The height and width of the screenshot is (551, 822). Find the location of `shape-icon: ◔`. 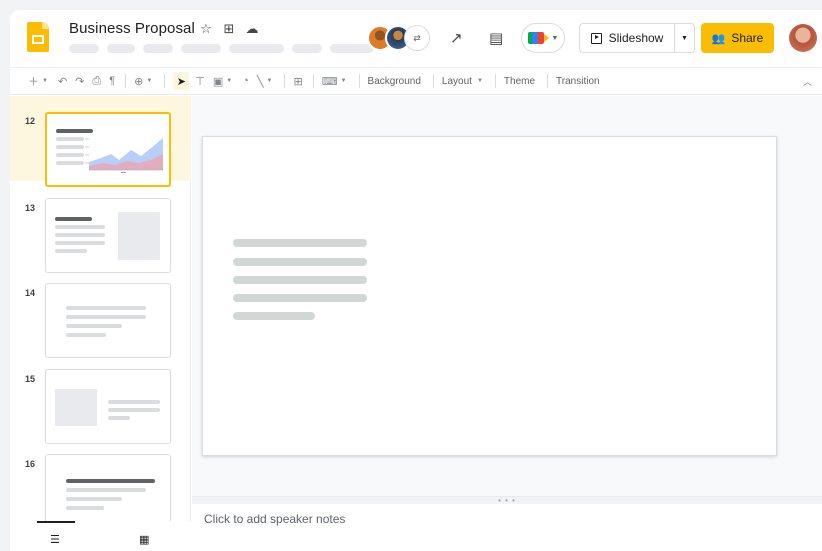

shape-icon: ◔ is located at coordinates (245, 81).